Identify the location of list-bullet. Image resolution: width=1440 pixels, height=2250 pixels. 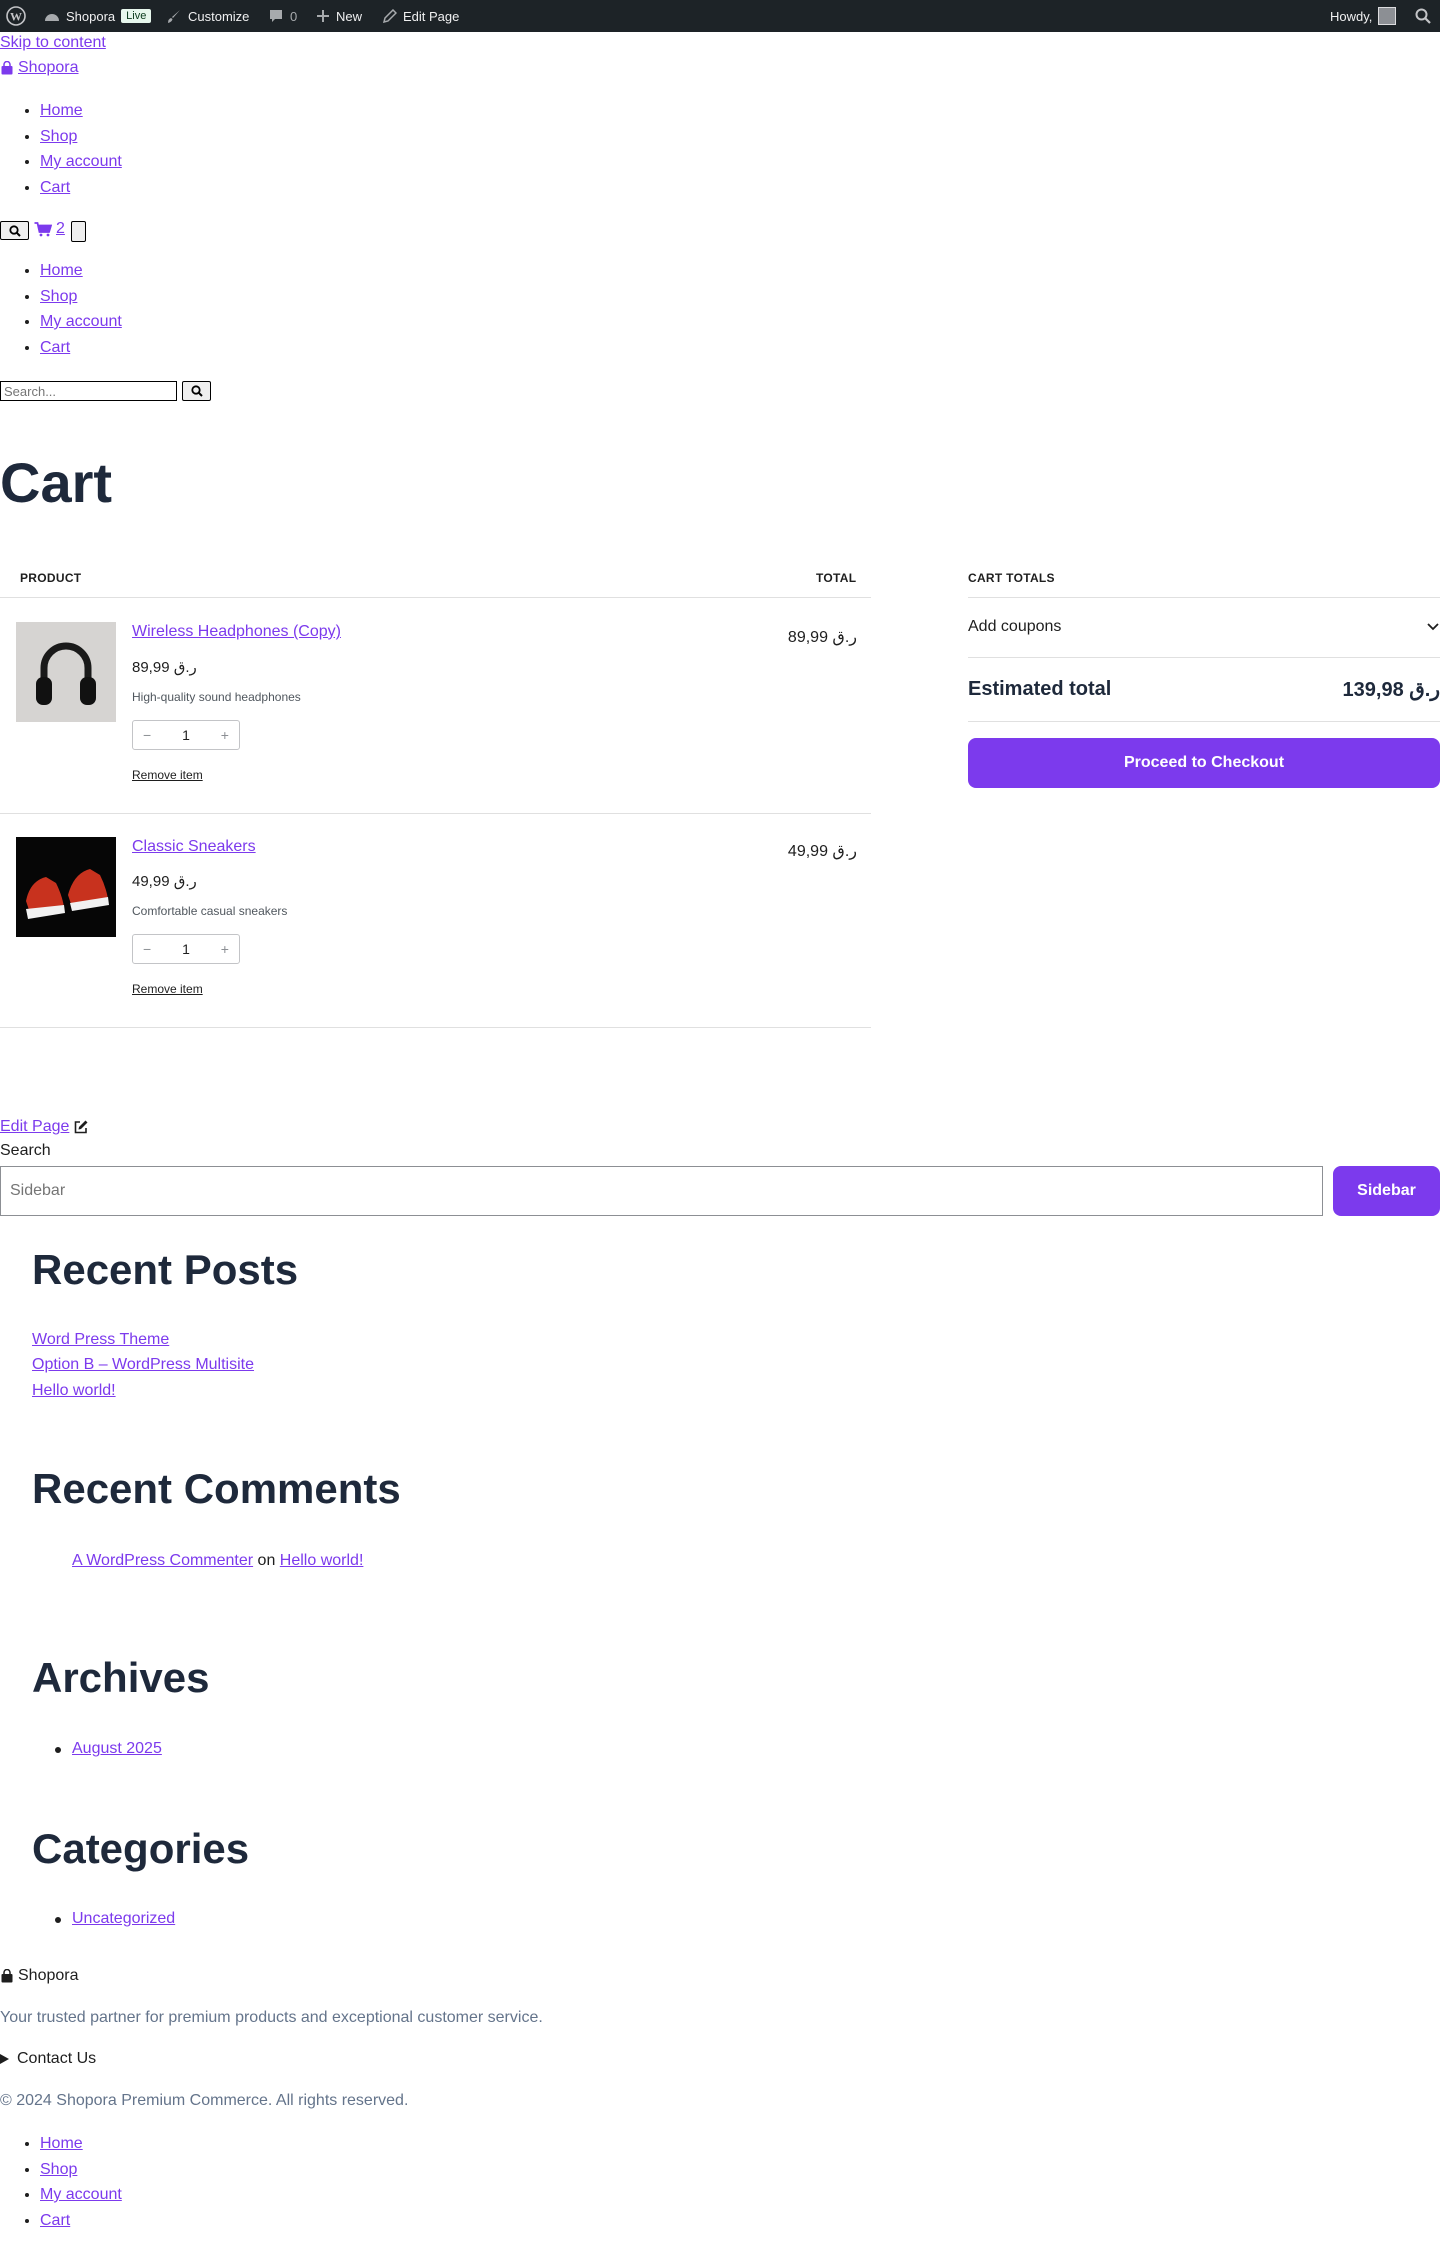
(58, 1920).